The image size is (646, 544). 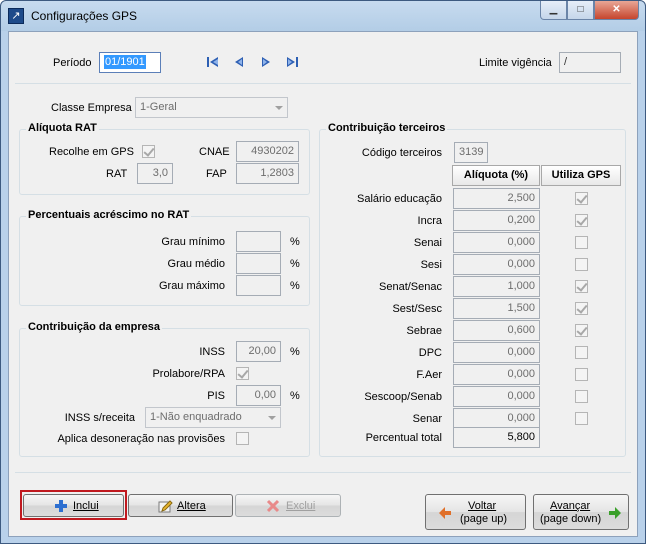 I want to click on terceiros-senat-senac-aliquota-field: 1,000, so click(x=496, y=286).